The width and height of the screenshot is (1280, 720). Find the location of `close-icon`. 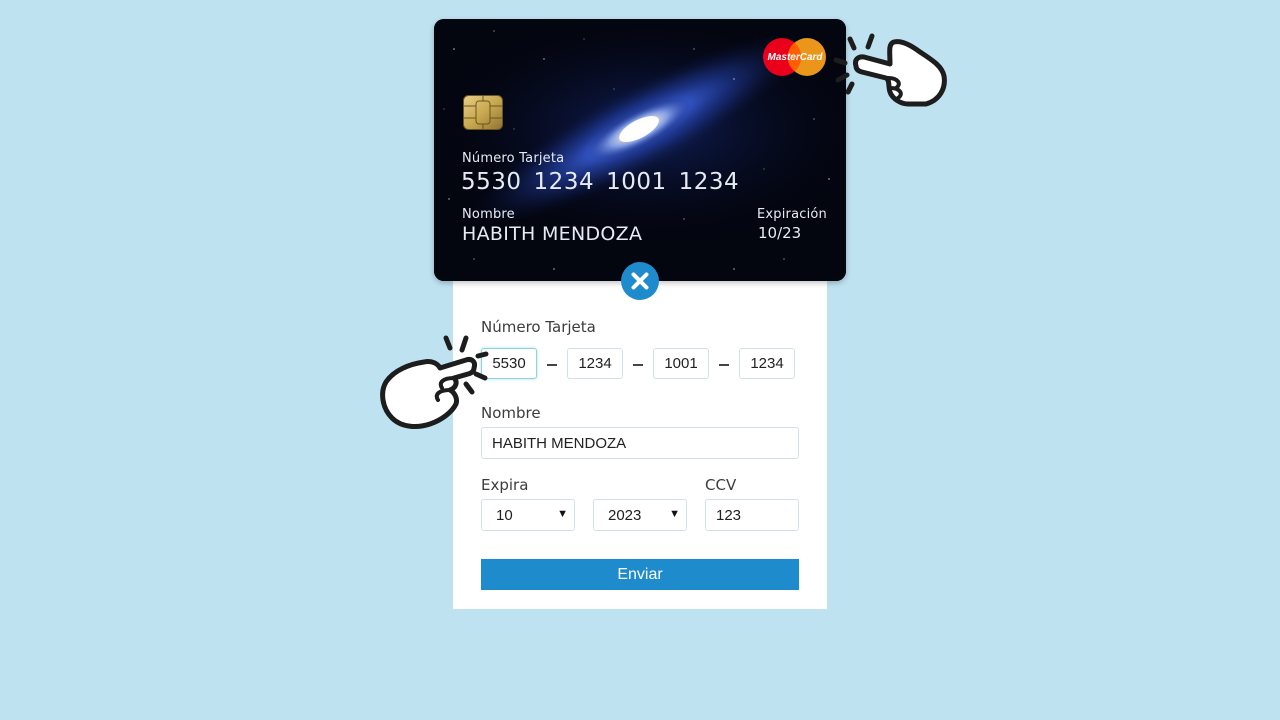

close-icon is located at coordinates (640, 281).